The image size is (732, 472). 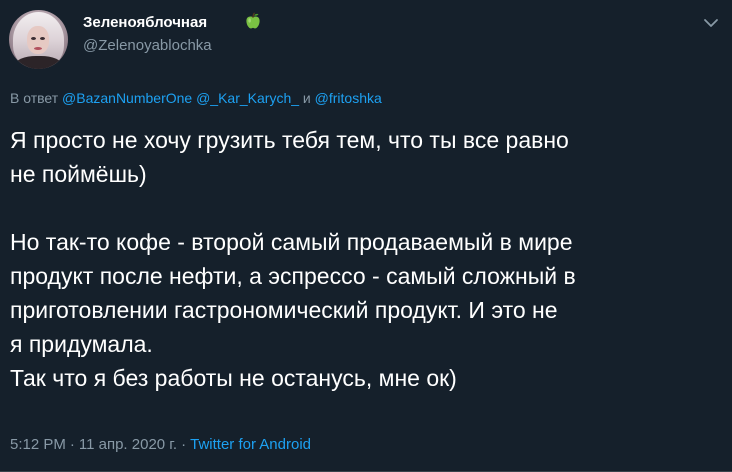 I want to click on reply-prefix: В ответ, so click(x=34, y=98).